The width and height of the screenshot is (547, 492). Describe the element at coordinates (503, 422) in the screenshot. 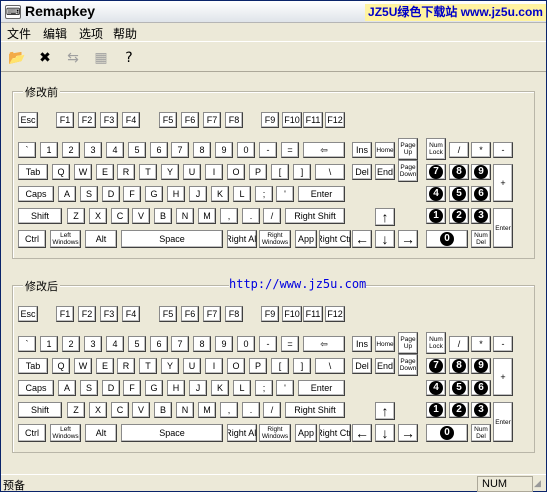

I see `after-key-nenter: Enter` at that location.